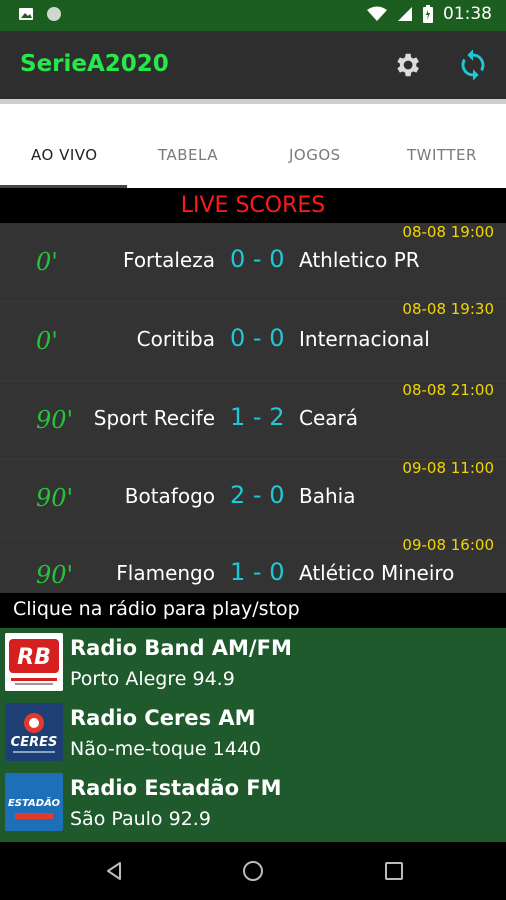  I want to click on match-datetime: 08-08 21:00, so click(448, 390).